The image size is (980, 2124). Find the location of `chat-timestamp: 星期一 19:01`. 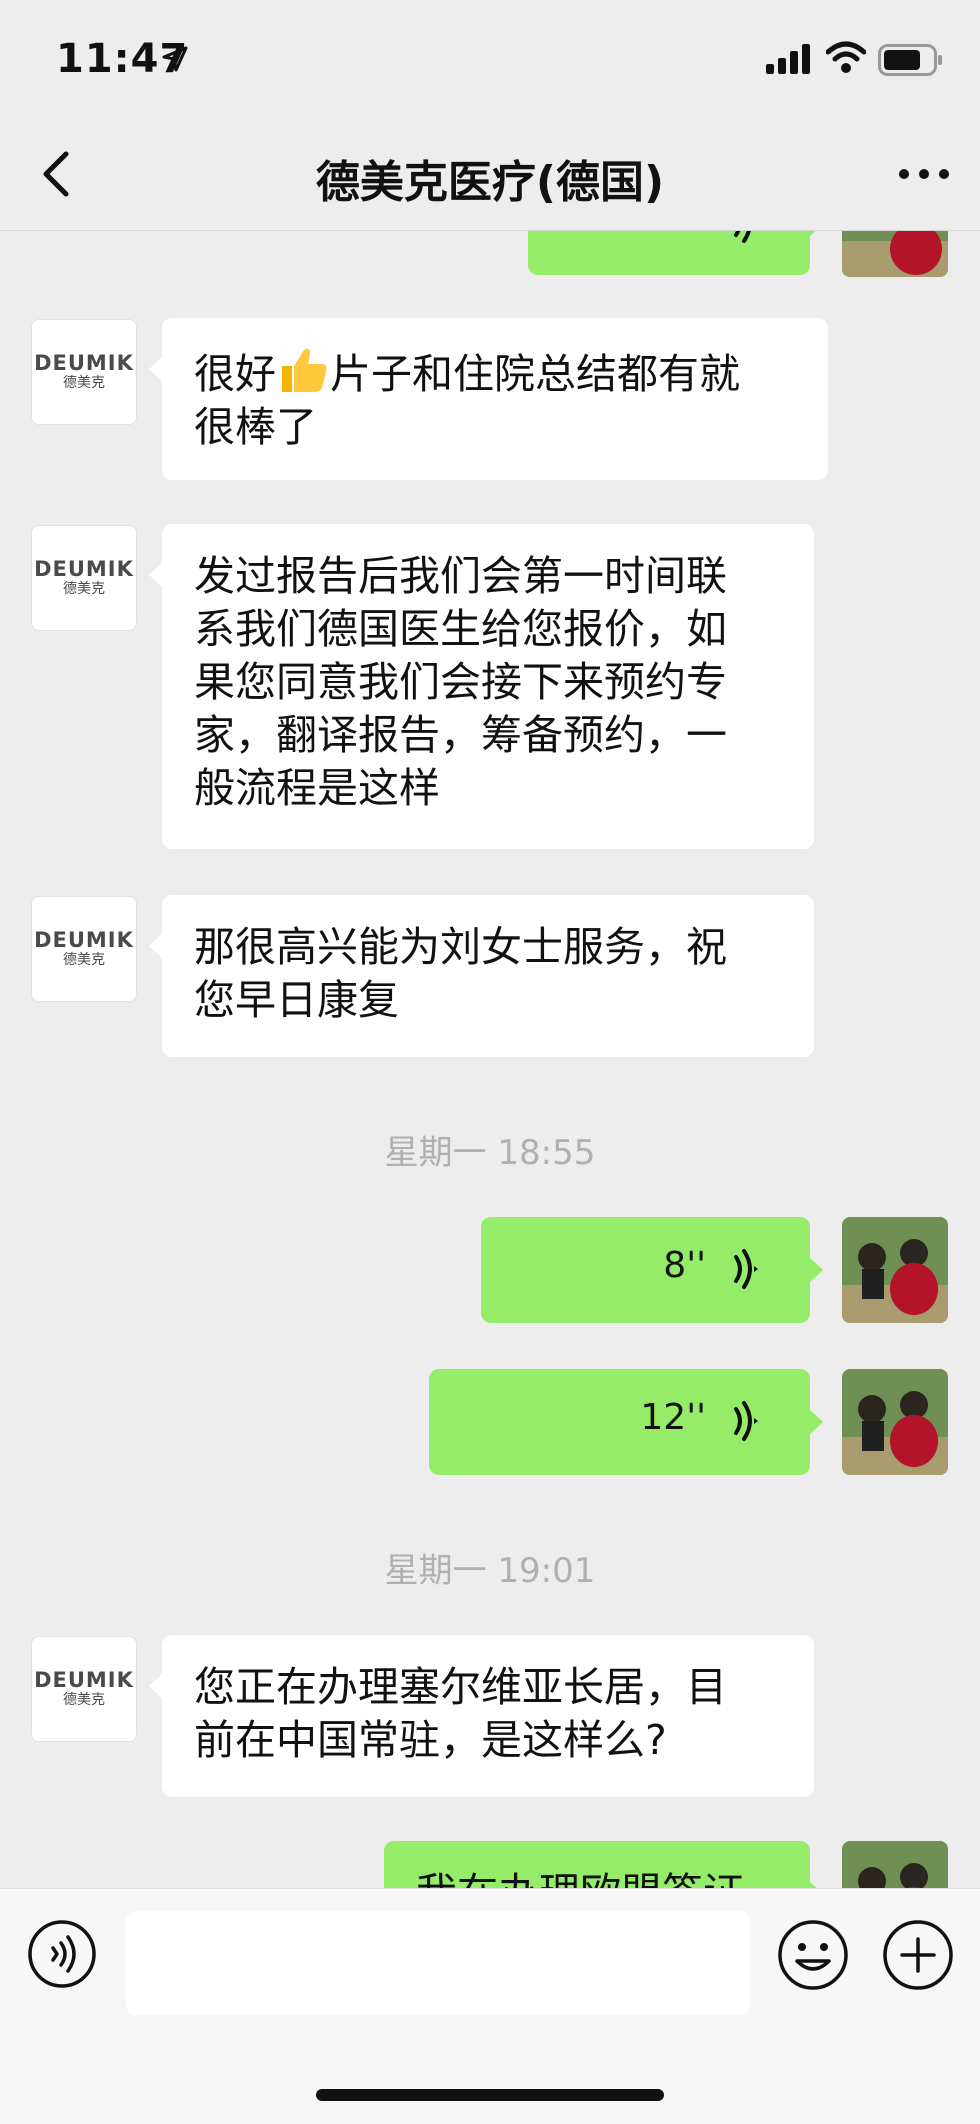

chat-timestamp: 星期一 19:01 is located at coordinates (490, 1571).